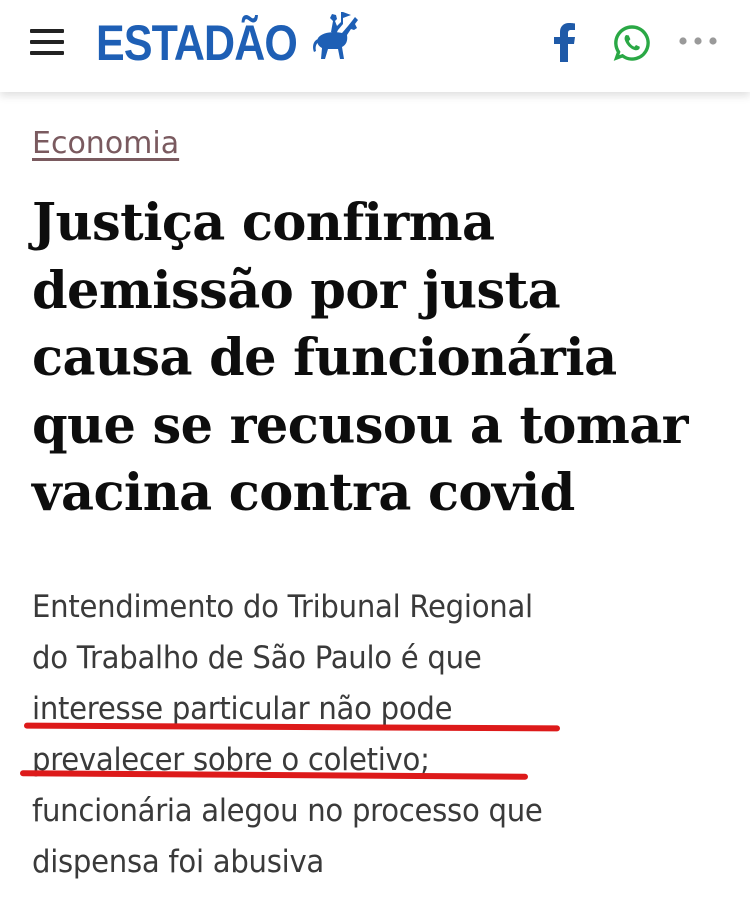 The image size is (750, 916). Describe the element at coordinates (324, 358) in the screenshot. I see `headline-line: causa de funcionária` at that location.